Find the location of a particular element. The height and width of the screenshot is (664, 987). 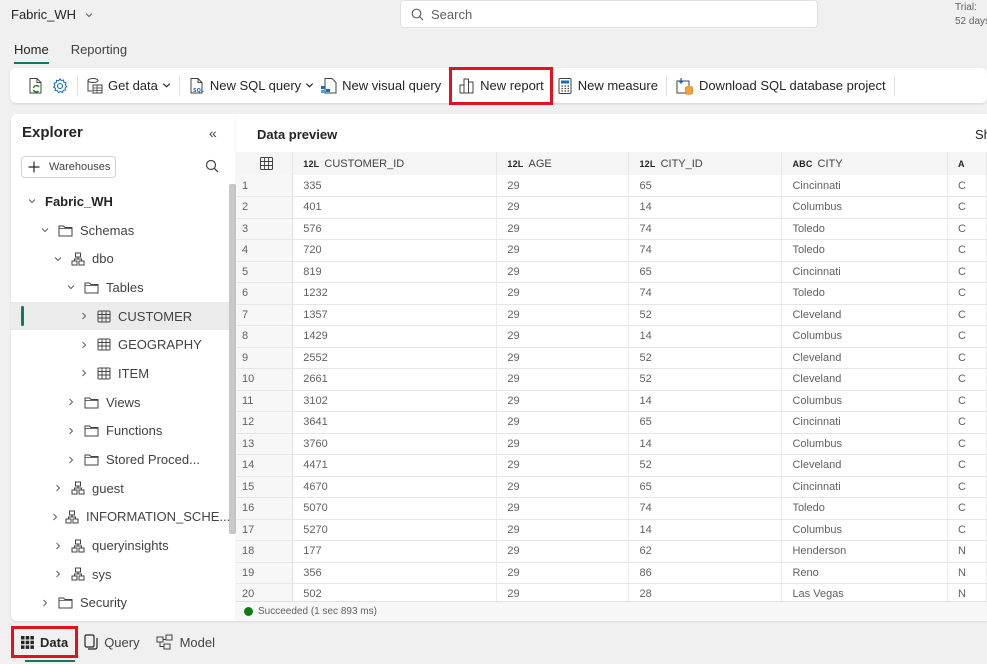

table-row: 12 3641 29 65 Cincinnati C is located at coordinates (611, 422).